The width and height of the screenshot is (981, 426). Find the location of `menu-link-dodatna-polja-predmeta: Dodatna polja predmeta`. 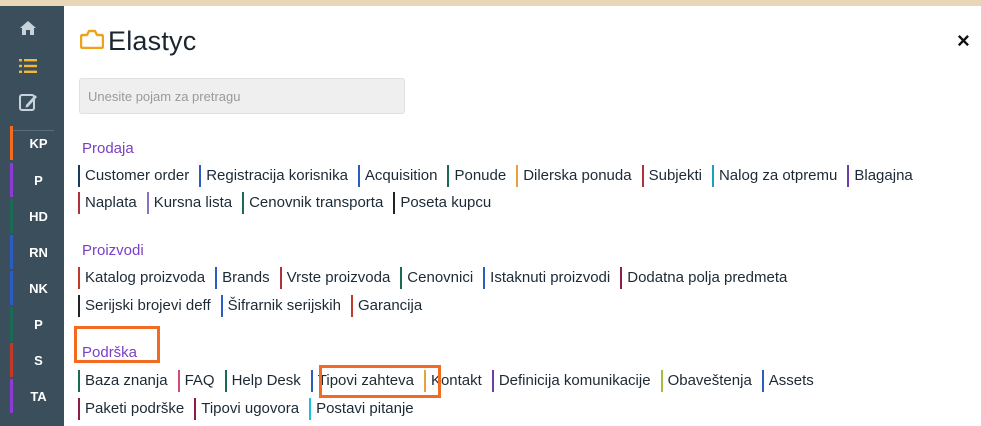

menu-link-dodatna-polja-predmeta: Dodatna polja predmeta is located at coordinates (706, 278).